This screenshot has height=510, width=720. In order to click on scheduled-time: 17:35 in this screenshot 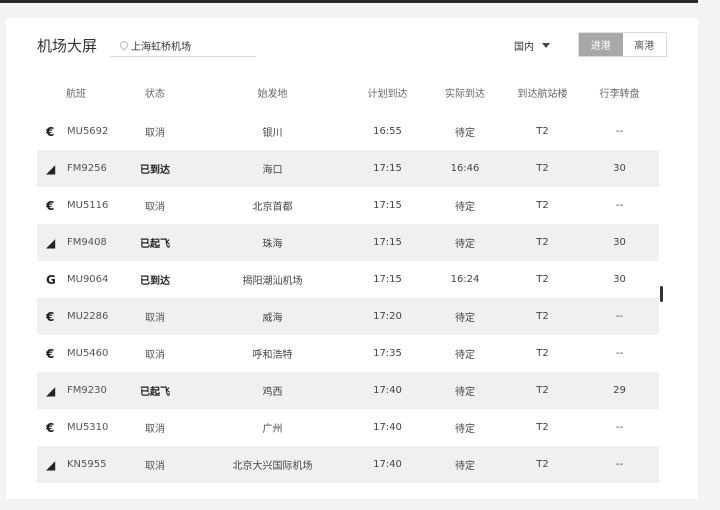, I will do `click(387, 353)`.